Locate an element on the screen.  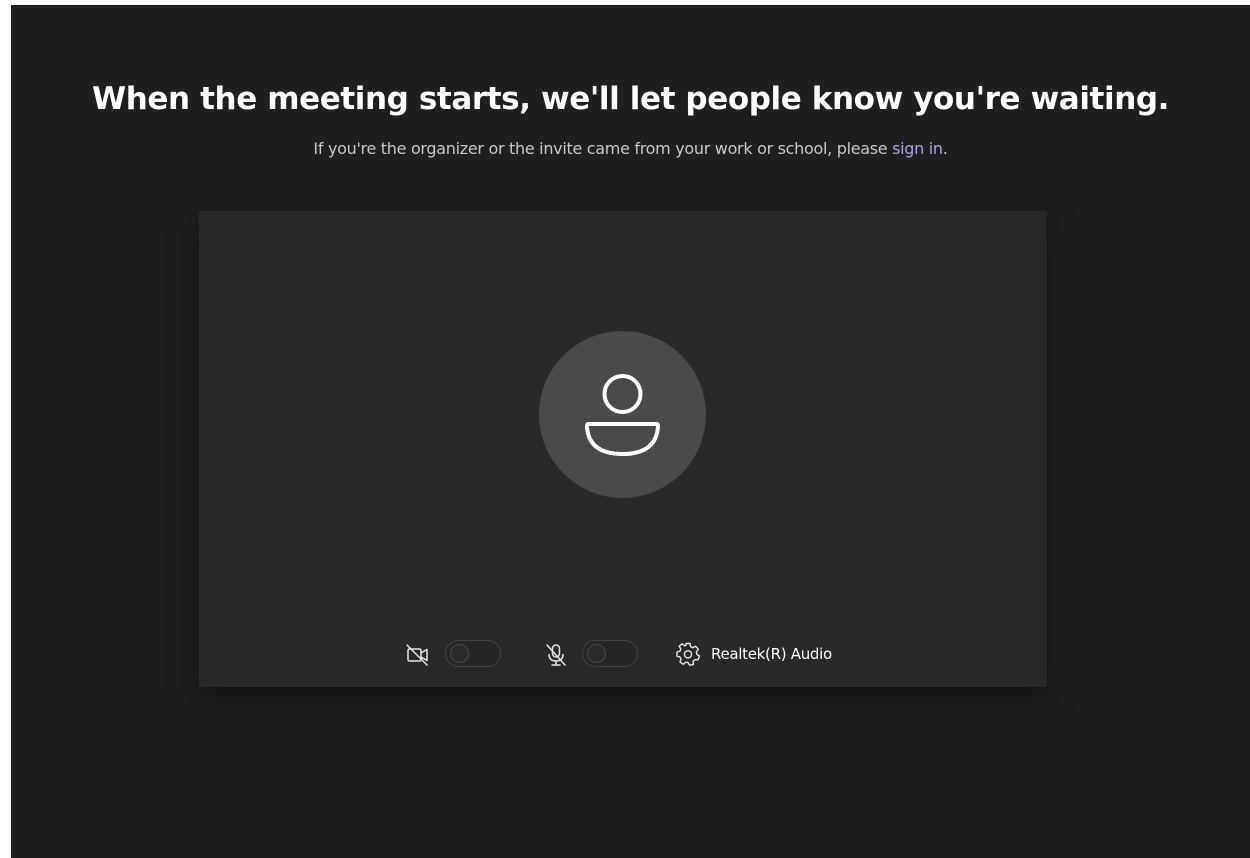
gear-icon is located at coordinates (688, 654).